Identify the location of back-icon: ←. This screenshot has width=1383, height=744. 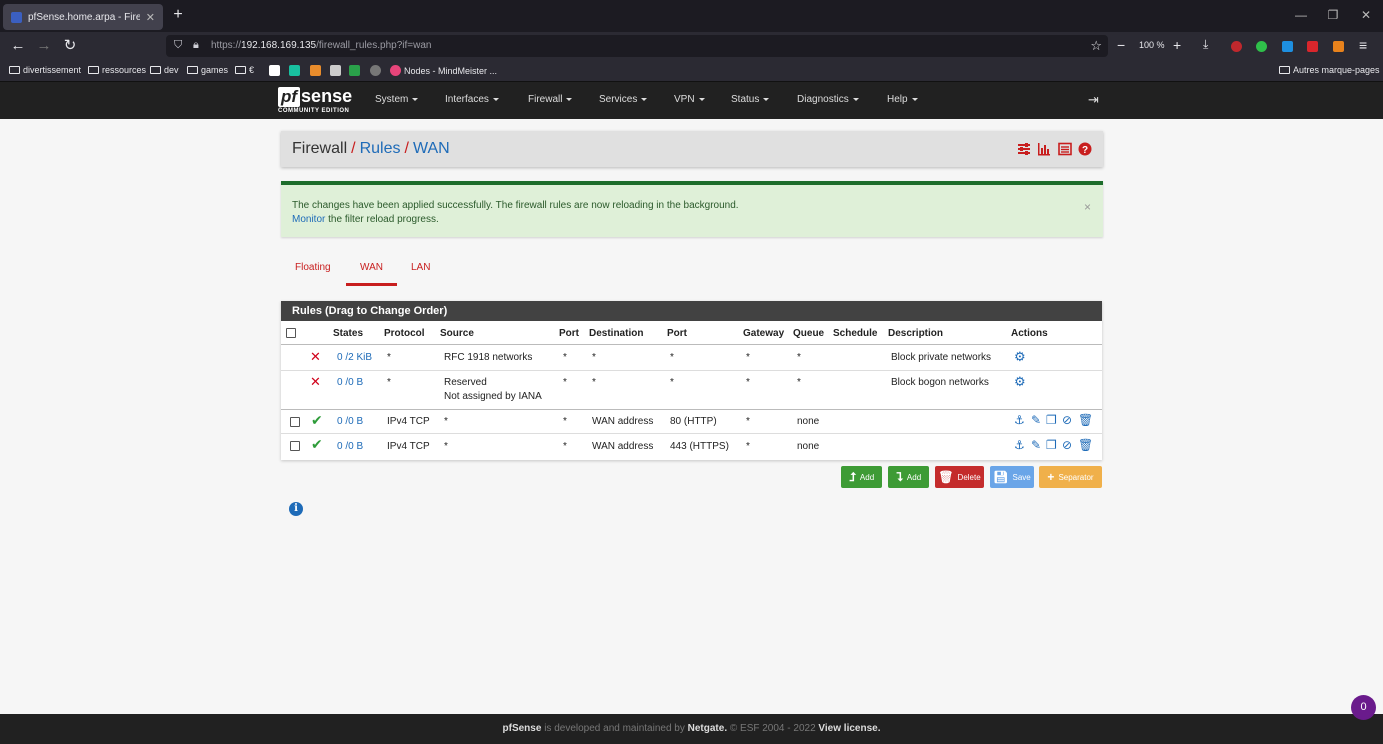
(18, 46).